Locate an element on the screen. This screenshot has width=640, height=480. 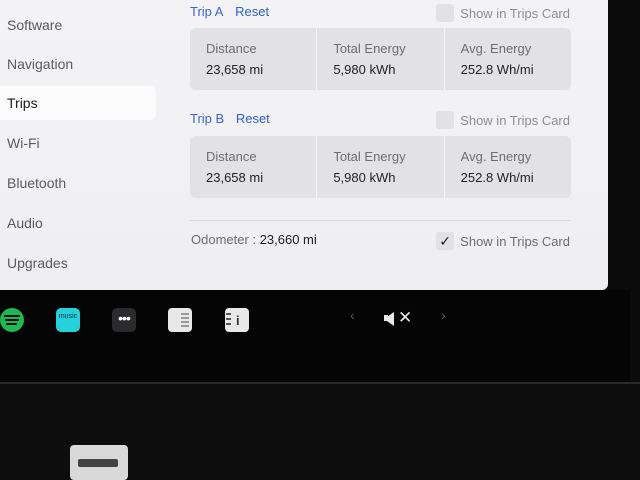
sidebar-item-navigation: Navigation is located at coordinates (78, 64).